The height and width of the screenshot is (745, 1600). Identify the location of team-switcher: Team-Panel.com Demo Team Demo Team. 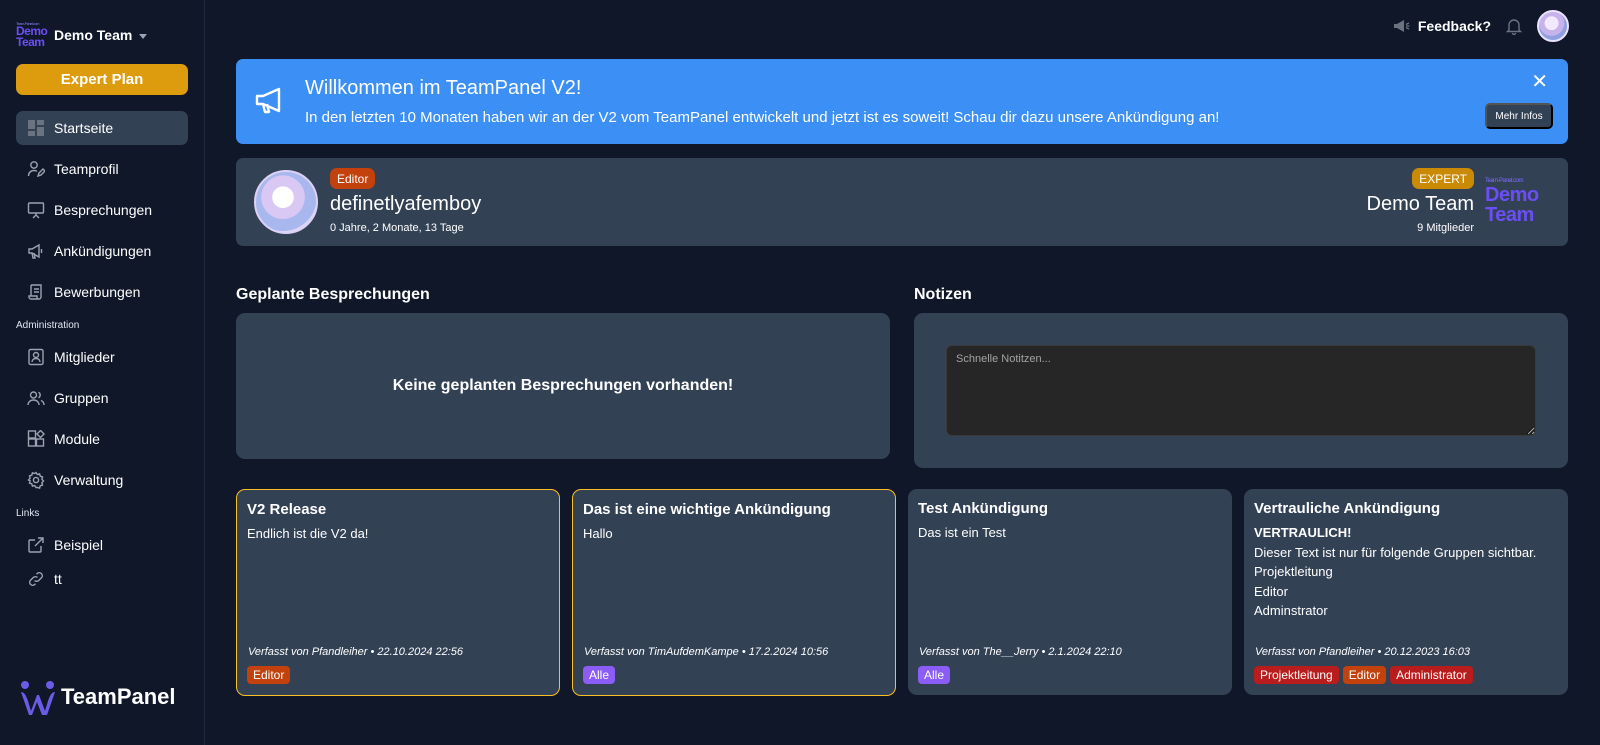
(102, 35).